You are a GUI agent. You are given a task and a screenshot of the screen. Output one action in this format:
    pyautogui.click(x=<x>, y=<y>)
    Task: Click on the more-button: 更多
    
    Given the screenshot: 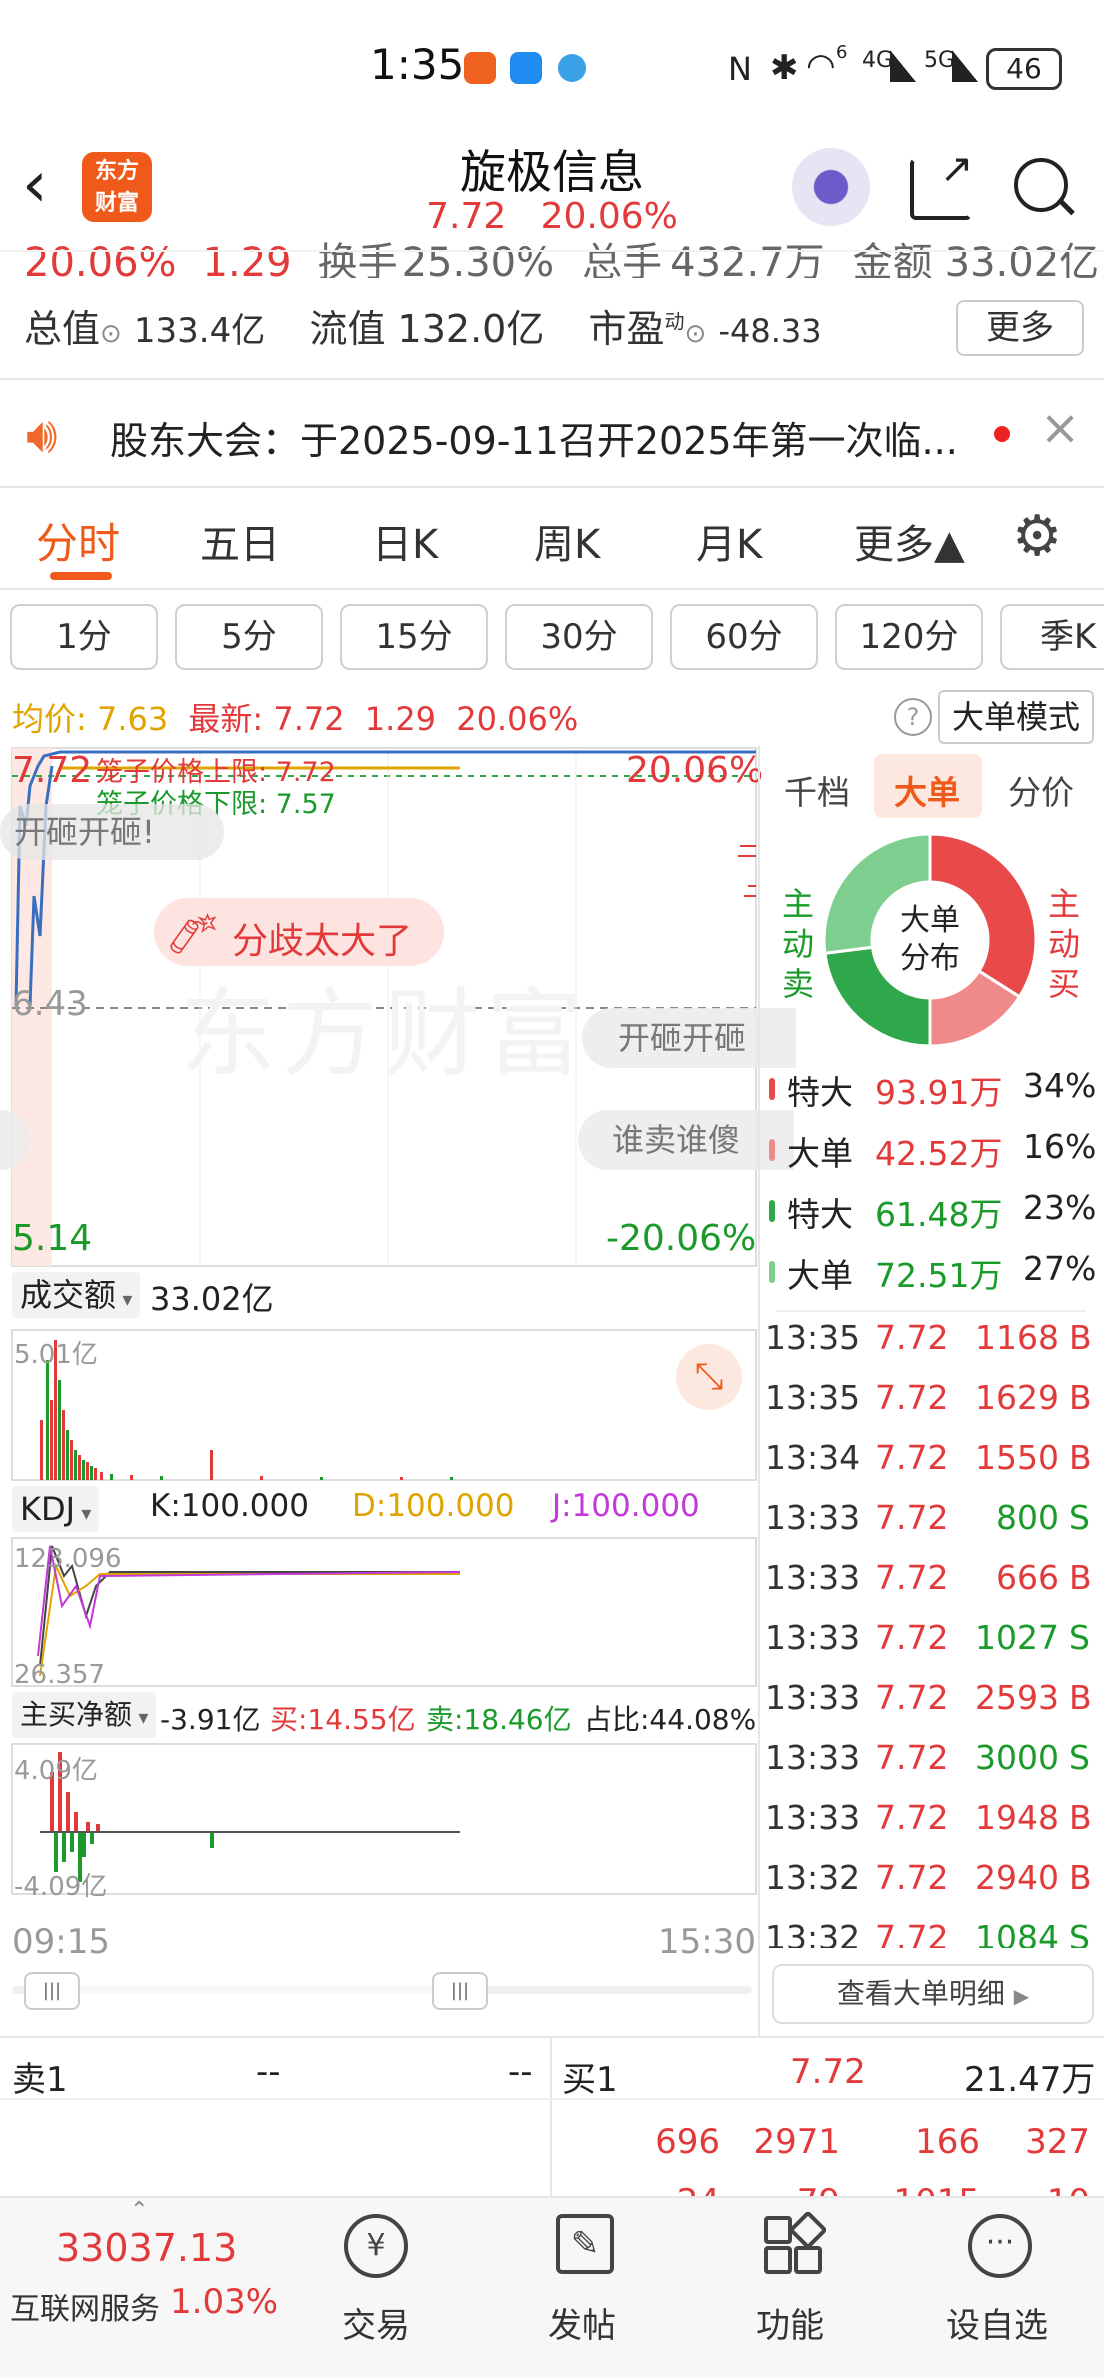 What is the action you would take?
    pyautogui.click(x=1020, y=328)
    